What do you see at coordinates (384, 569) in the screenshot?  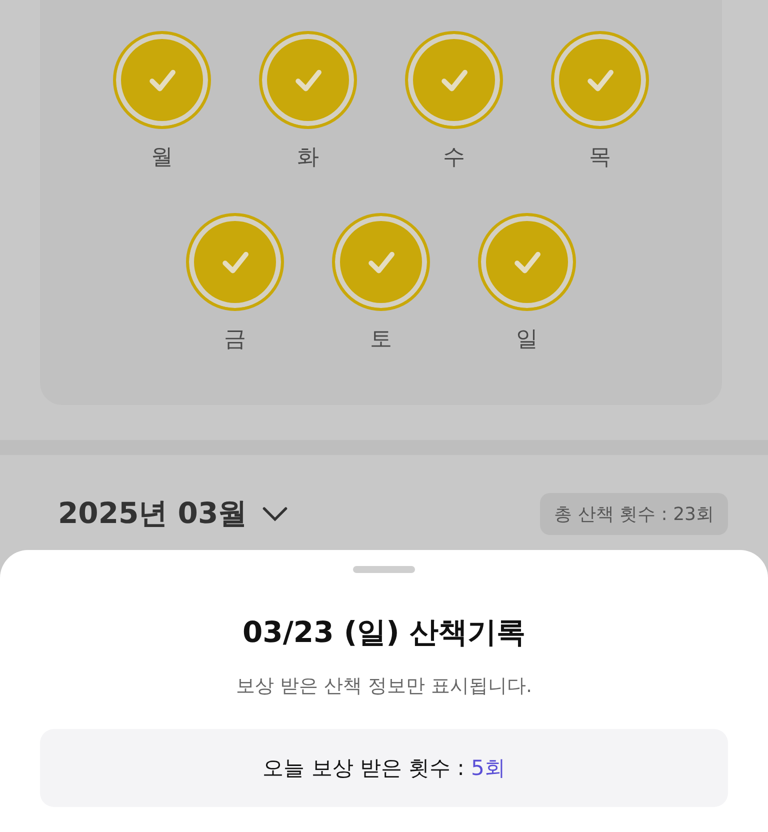 I see `drag-handle` at bounding box center [384, 569].